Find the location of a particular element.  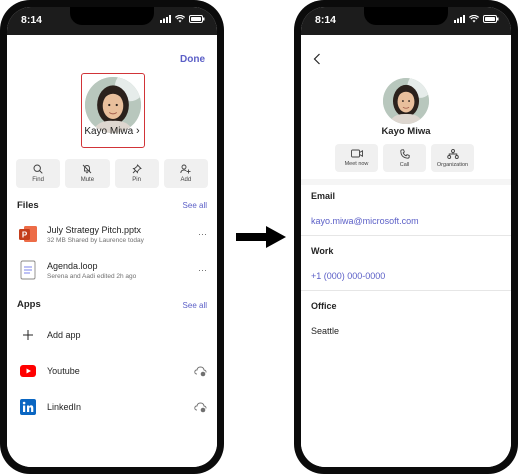

pin-icon is located at coordinates (137, 169).